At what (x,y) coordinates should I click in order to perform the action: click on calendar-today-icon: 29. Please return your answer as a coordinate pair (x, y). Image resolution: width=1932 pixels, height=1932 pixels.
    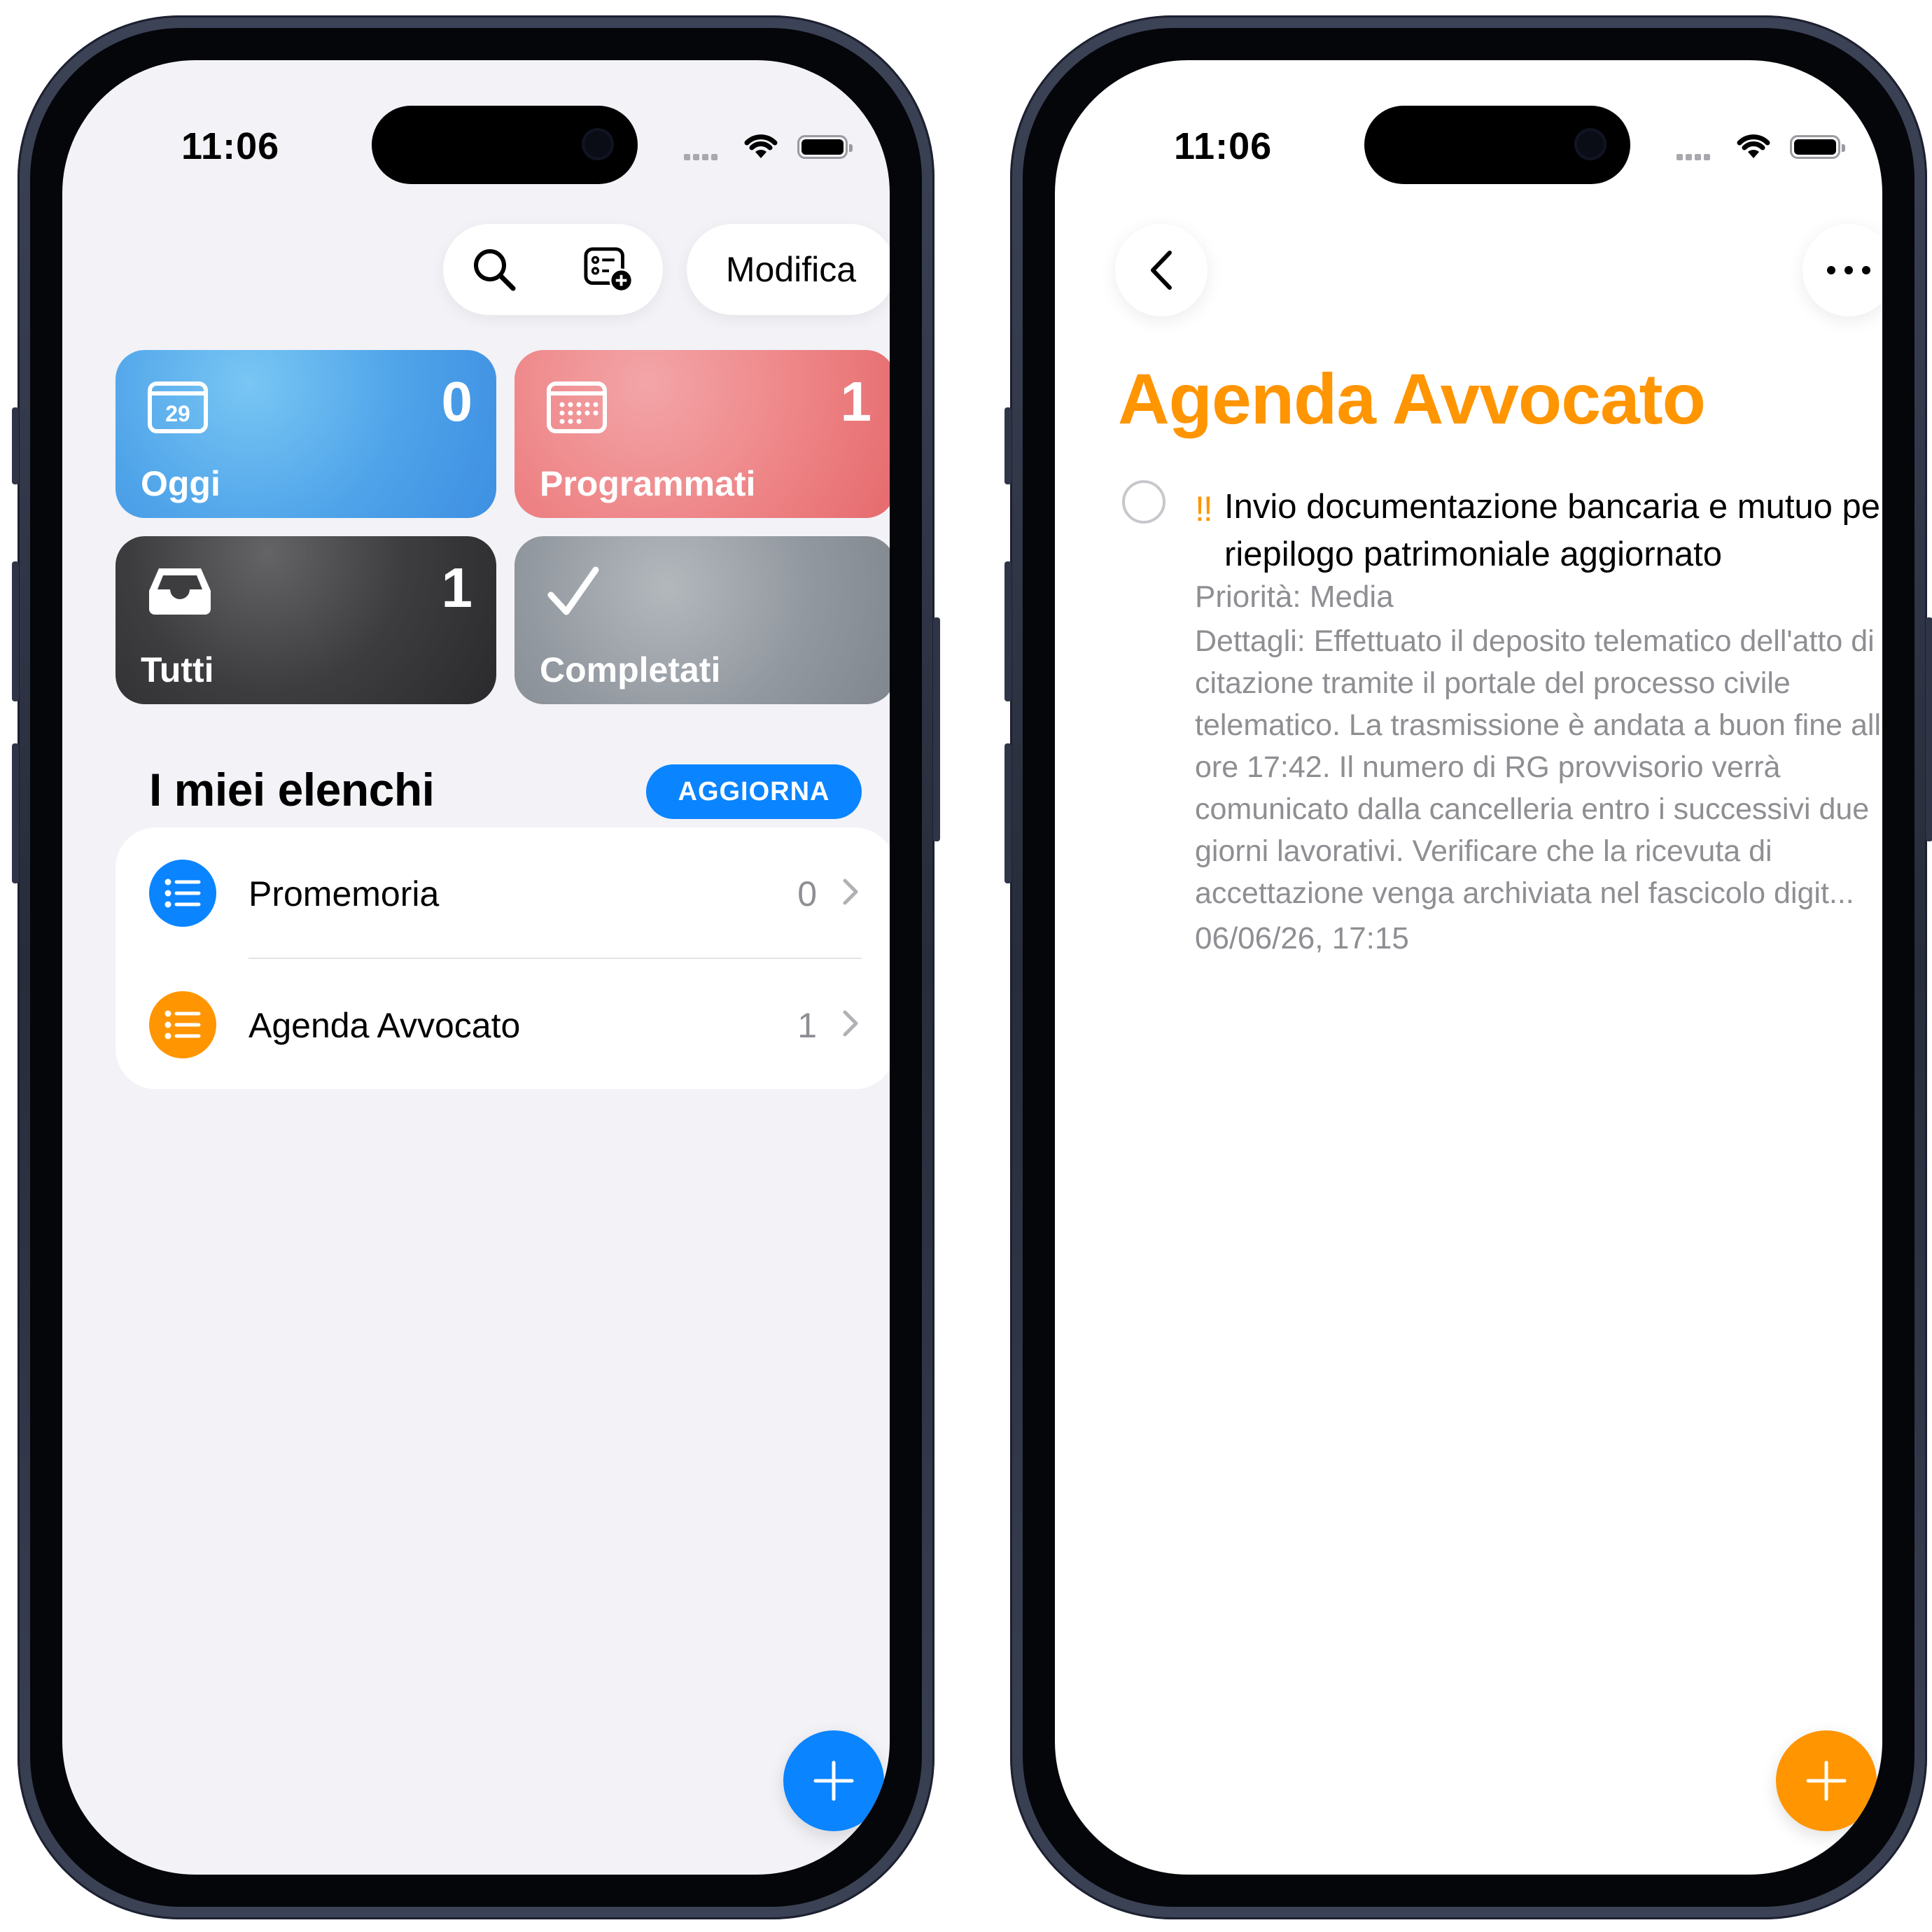
    Looking at the image, I should click on (178, 407).